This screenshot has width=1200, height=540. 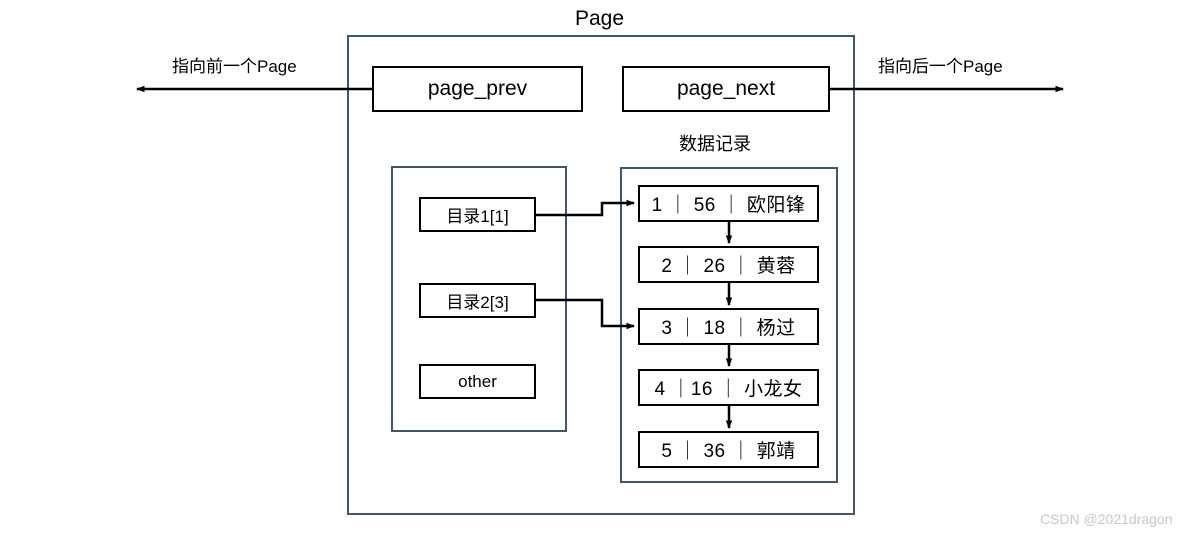 What do you see at coordinates (600, 18) in the screenshot?
I see `page-title: Page` at bounding box center [600, 18].